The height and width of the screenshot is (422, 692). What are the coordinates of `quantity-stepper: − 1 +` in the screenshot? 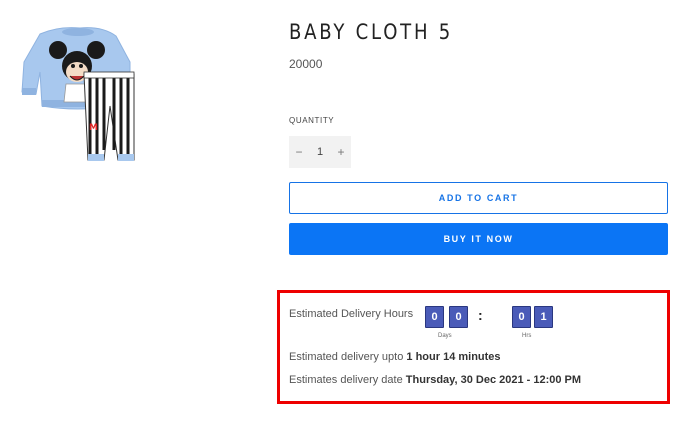 It's located at (320, 152).